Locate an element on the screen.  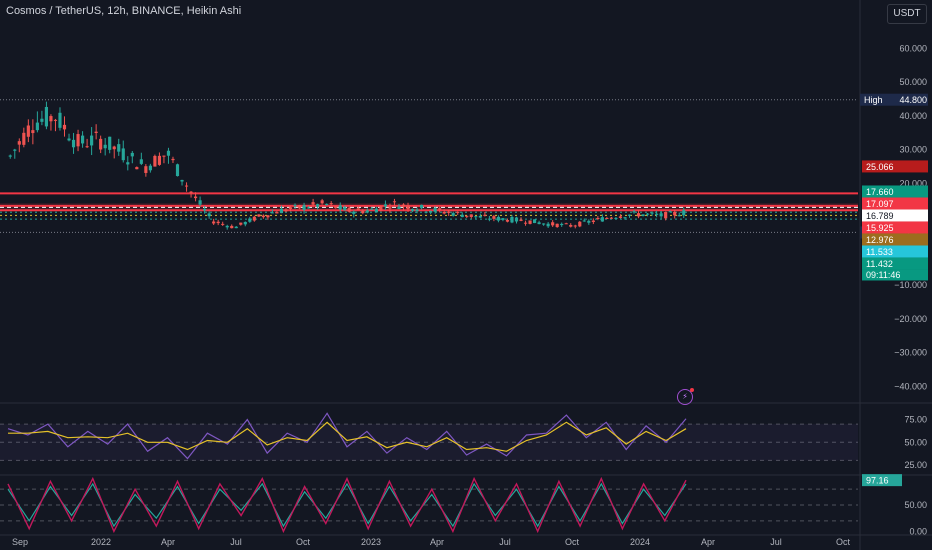
price-axis-tick: −10.000 is located at coordinates (910, 285).